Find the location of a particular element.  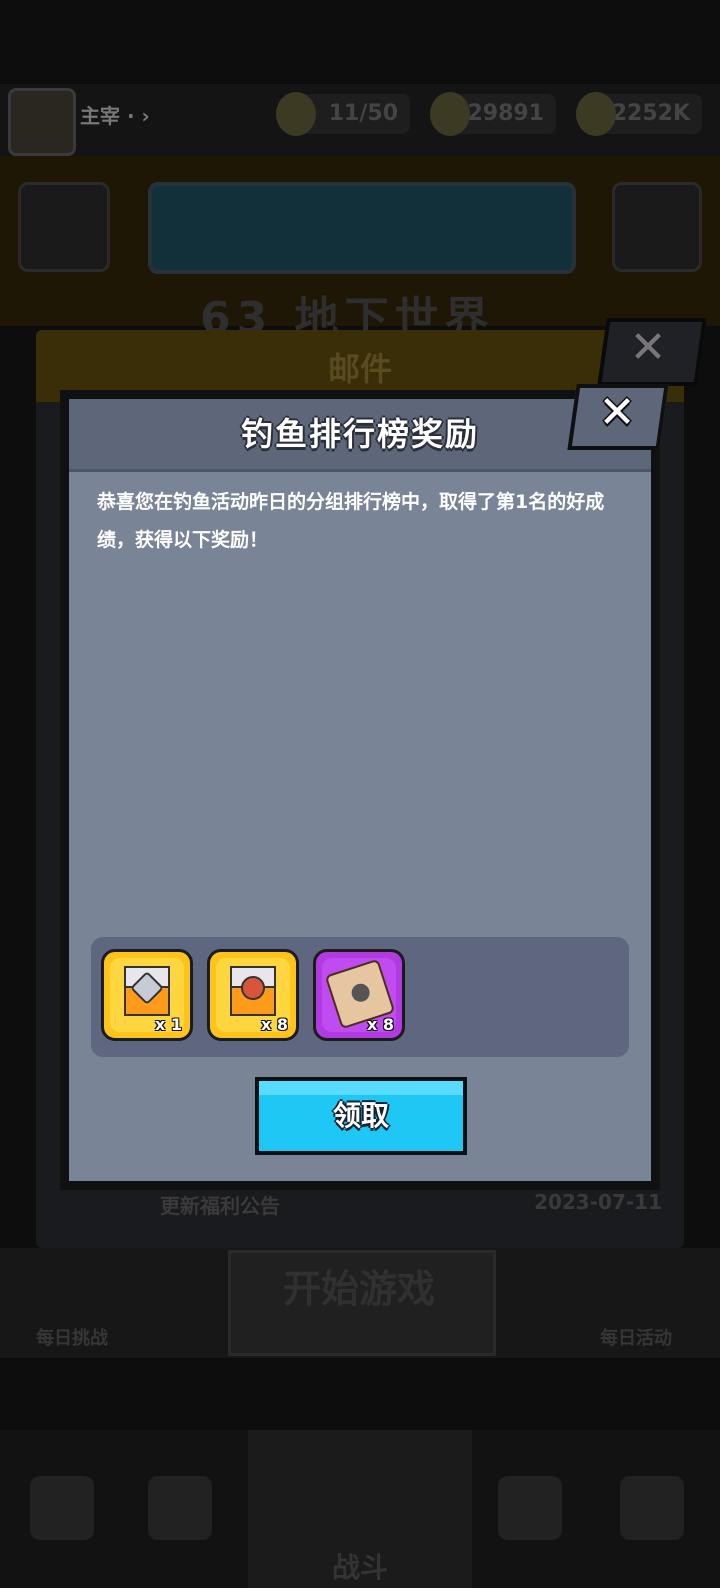

dialog-header: 钓鱼排行榜奖励 is located at coordinates (360, 435).